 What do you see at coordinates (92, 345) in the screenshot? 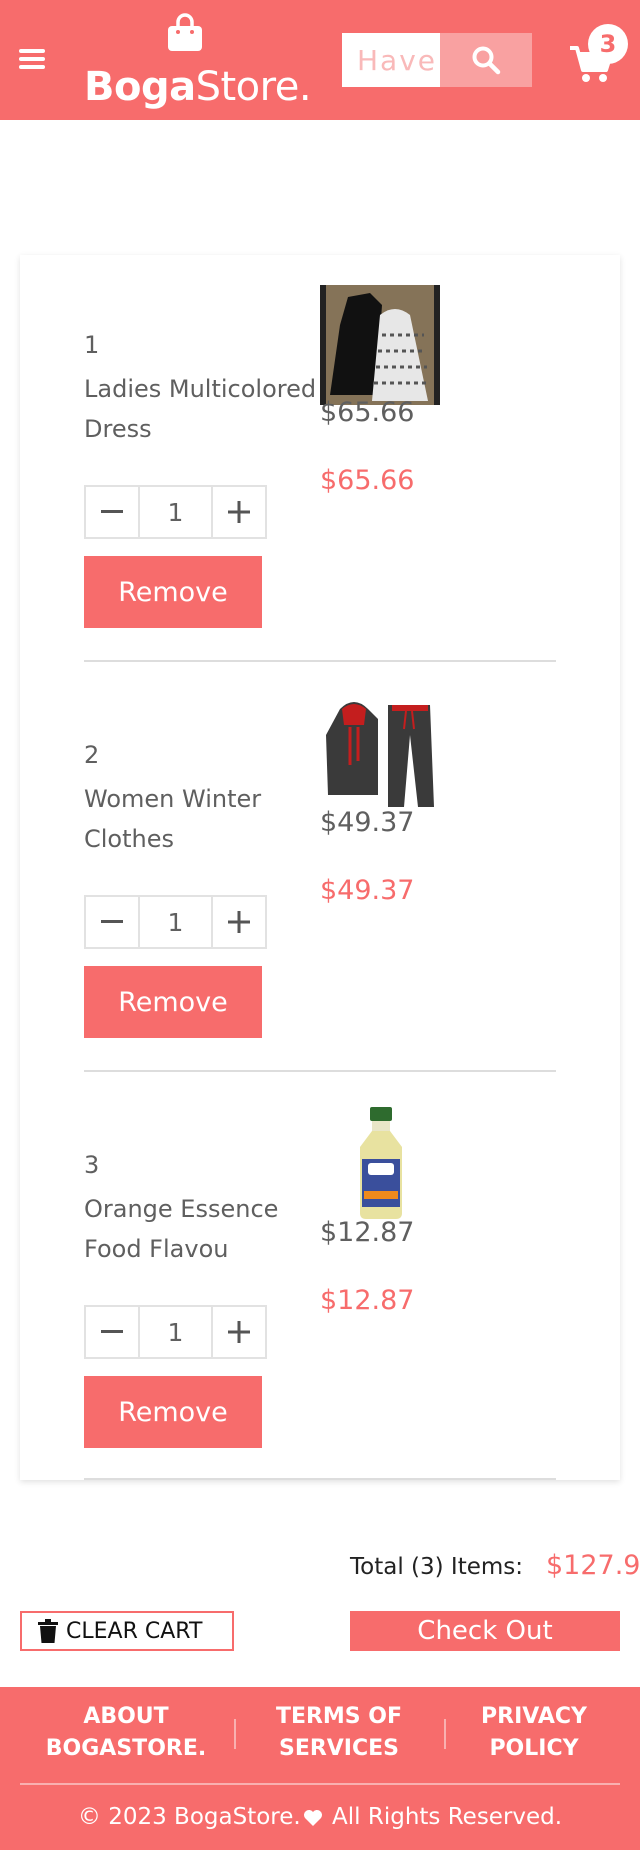
I see `item-index: 1` at bounding box center [92, 345].